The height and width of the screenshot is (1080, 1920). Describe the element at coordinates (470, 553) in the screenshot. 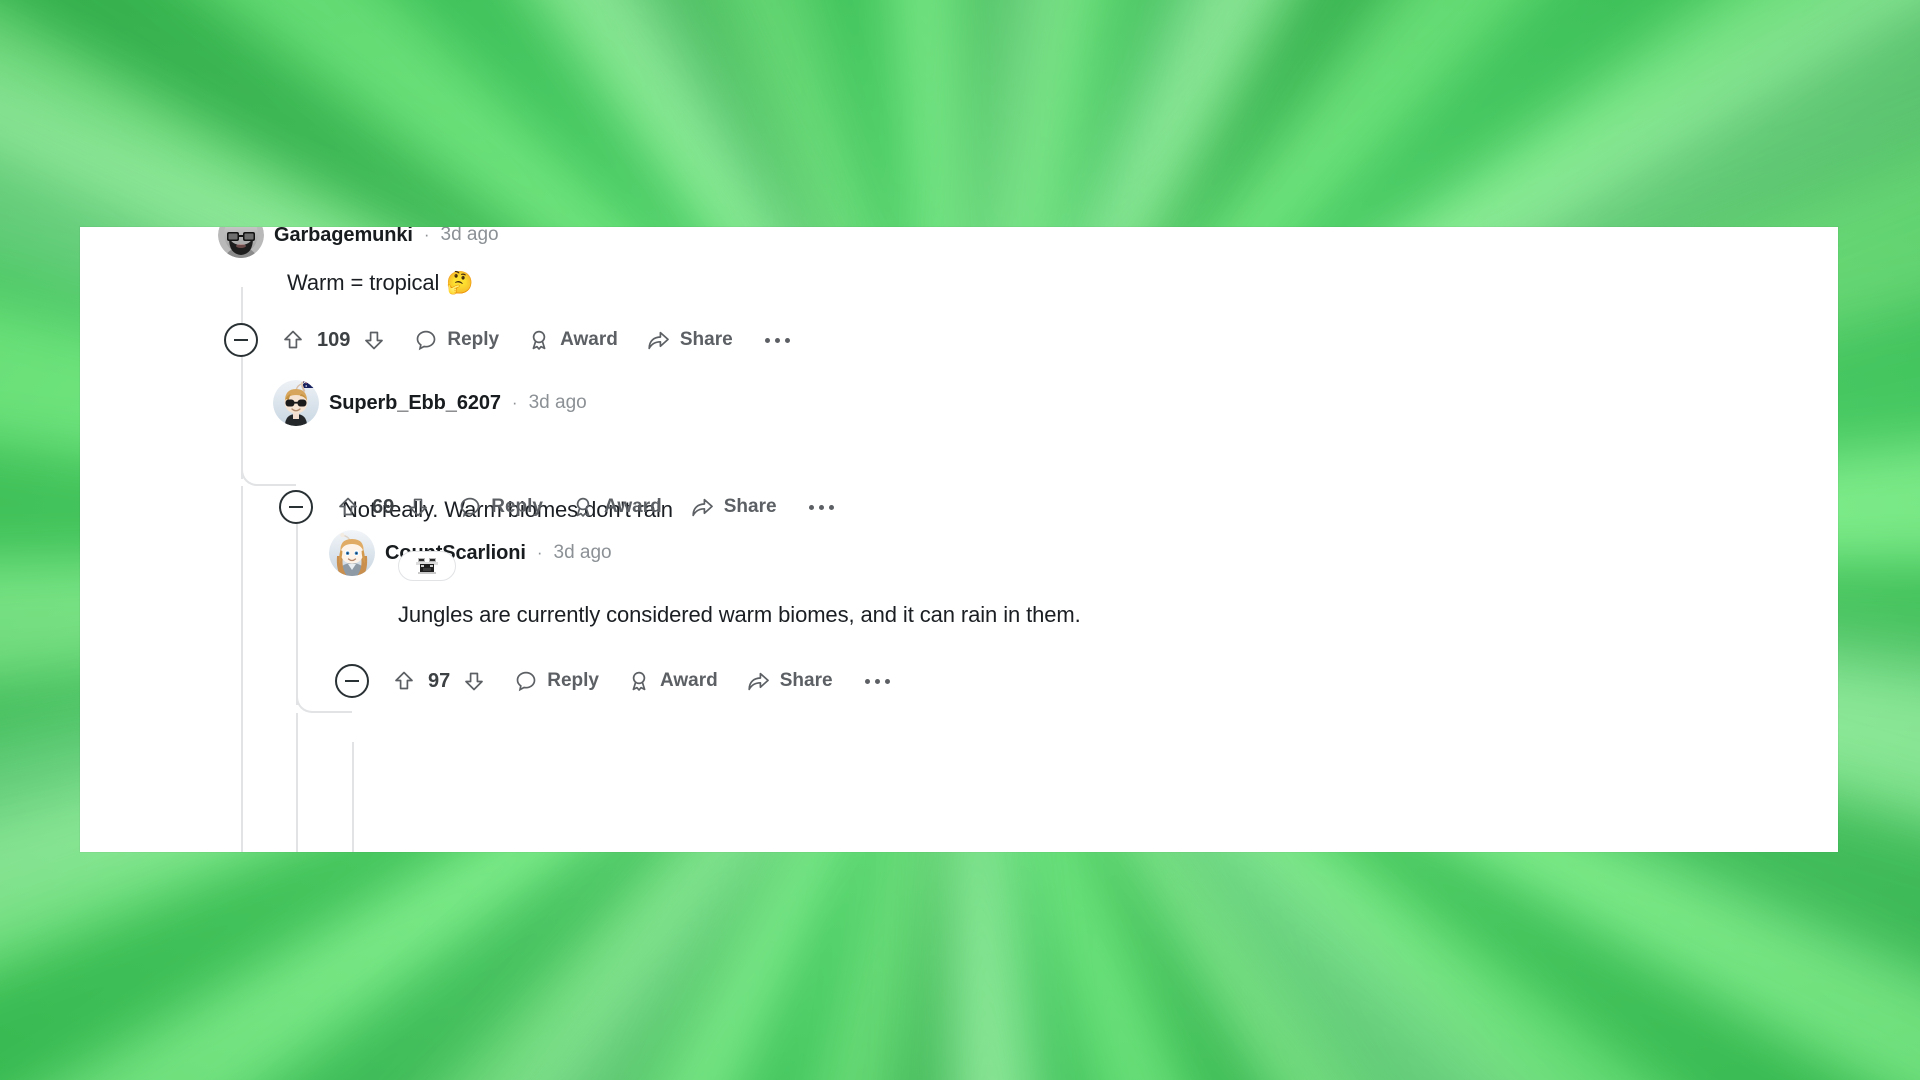

I see `comment-header-3: CountScarlioni · 3d ago` at that location.